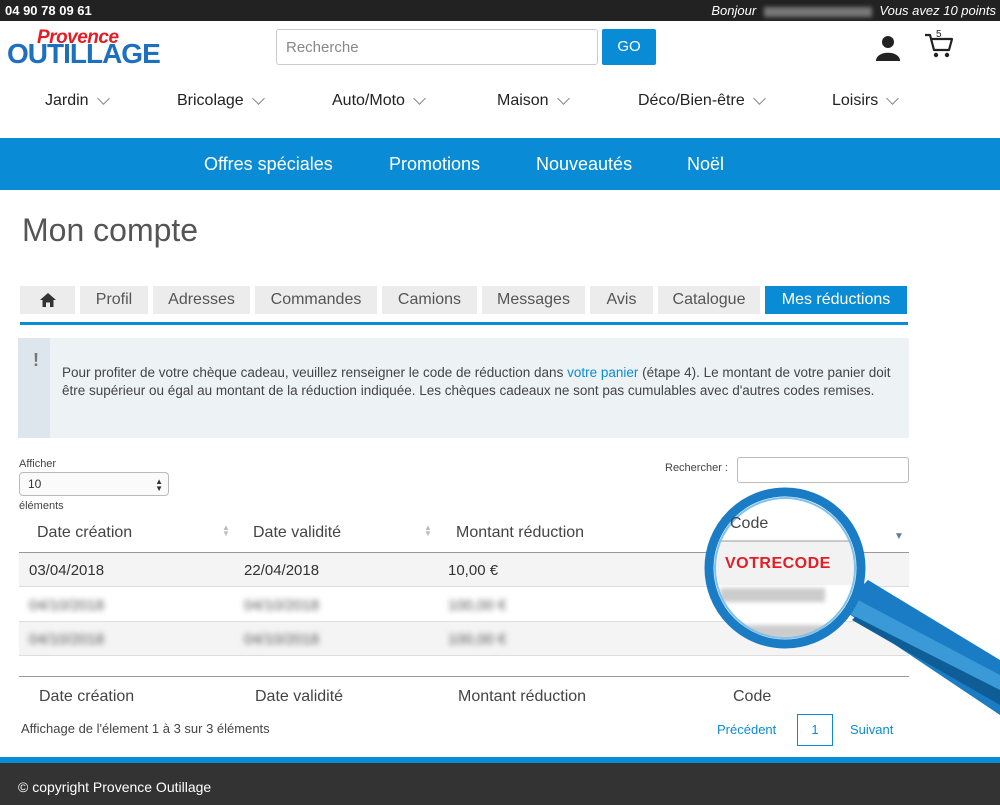 This screenshot has width=1000, height=805. I want to click on page-size-value: 10, so click(35, 484).